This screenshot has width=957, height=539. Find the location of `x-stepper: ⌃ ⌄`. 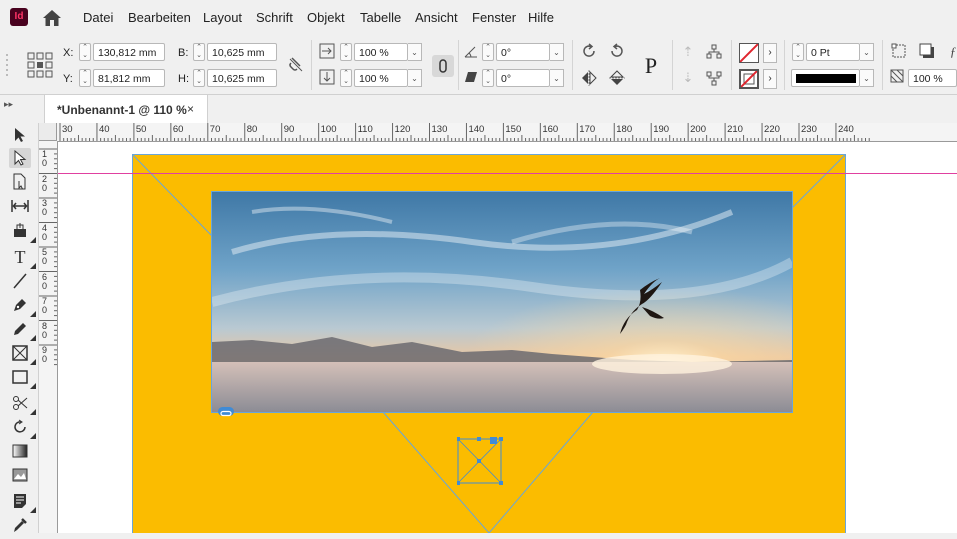

x-stepper: ⌃ ⌄ is located at coordinates (85, 52).